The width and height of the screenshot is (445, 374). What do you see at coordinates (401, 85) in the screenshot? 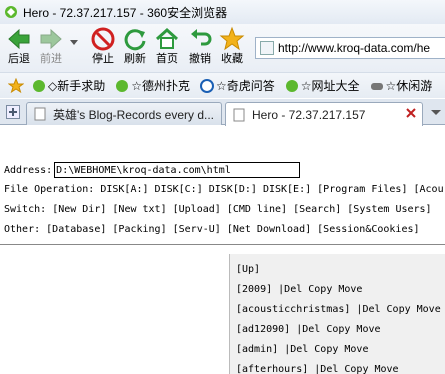
I see `fav-item-games: ☆休闲游` at bounding box center [401, 85].